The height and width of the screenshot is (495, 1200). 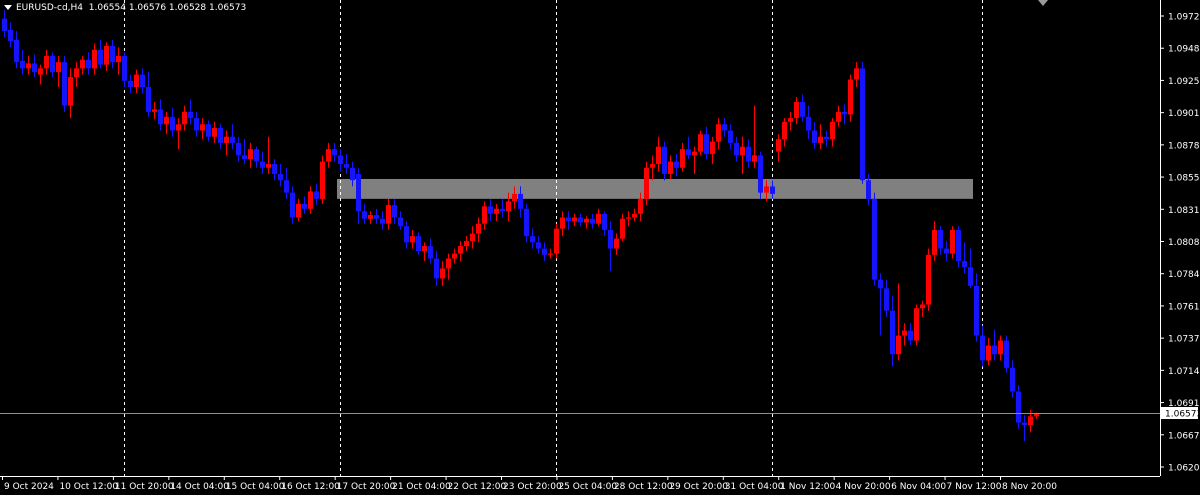 What do you see at coordinates (1184, 243) in the screenshot?
I see `price-tick-label: 1.08080` at bounding box center [1184, 243].